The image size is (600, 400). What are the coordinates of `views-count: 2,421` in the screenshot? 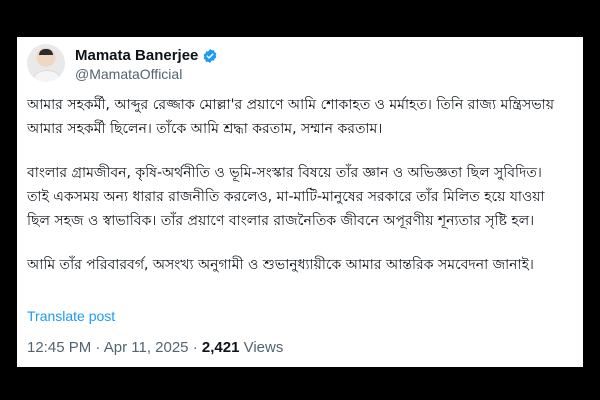 It's located at (220, 347).